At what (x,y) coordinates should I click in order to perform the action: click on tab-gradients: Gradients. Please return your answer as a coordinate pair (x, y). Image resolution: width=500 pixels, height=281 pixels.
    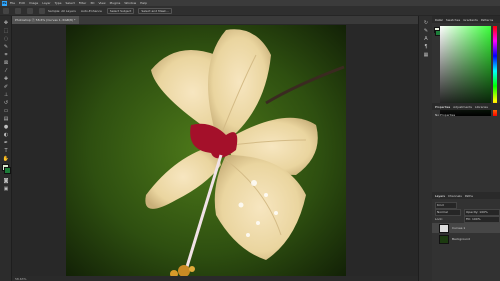
    Looking at the image, I should click on (470, 20).